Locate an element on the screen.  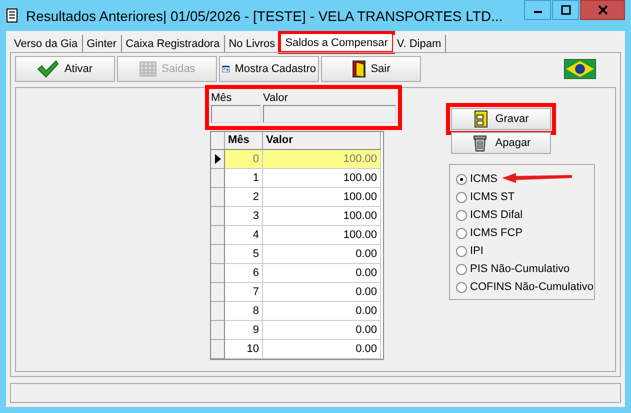
close-button is located at coordinates (602, 10).